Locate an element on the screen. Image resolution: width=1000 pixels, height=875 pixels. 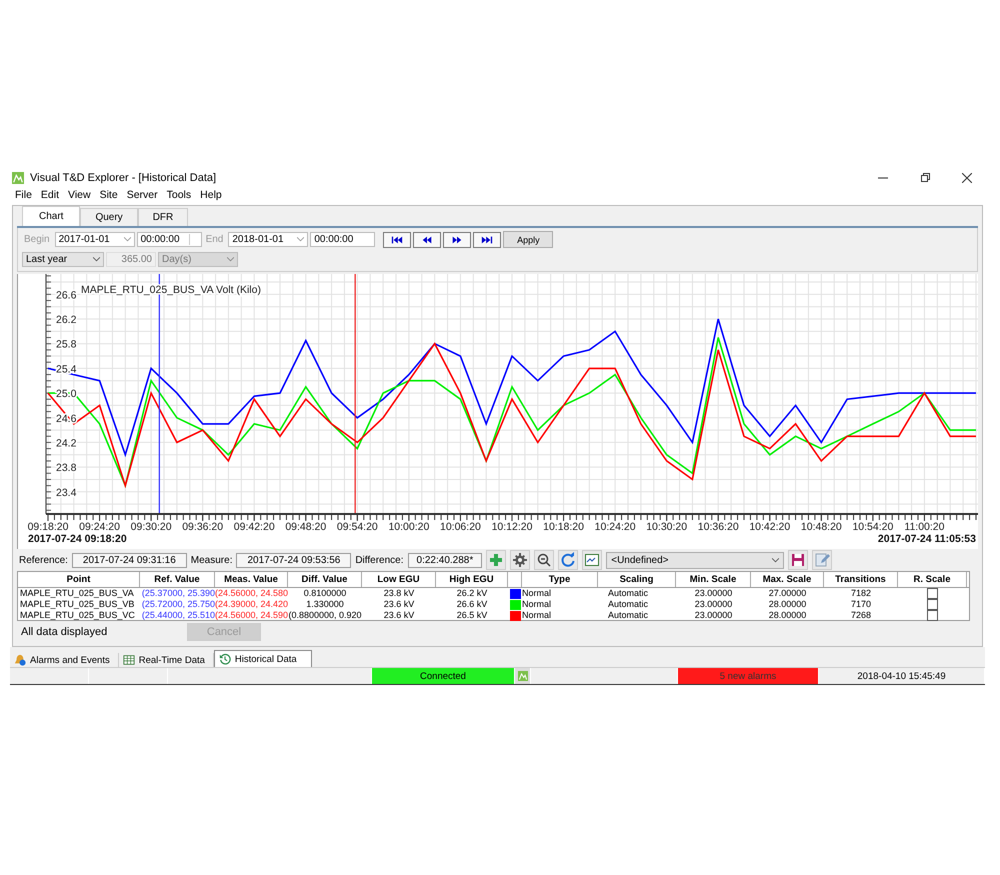
column-header: Min. Scale is located at coordinates (713, 579).